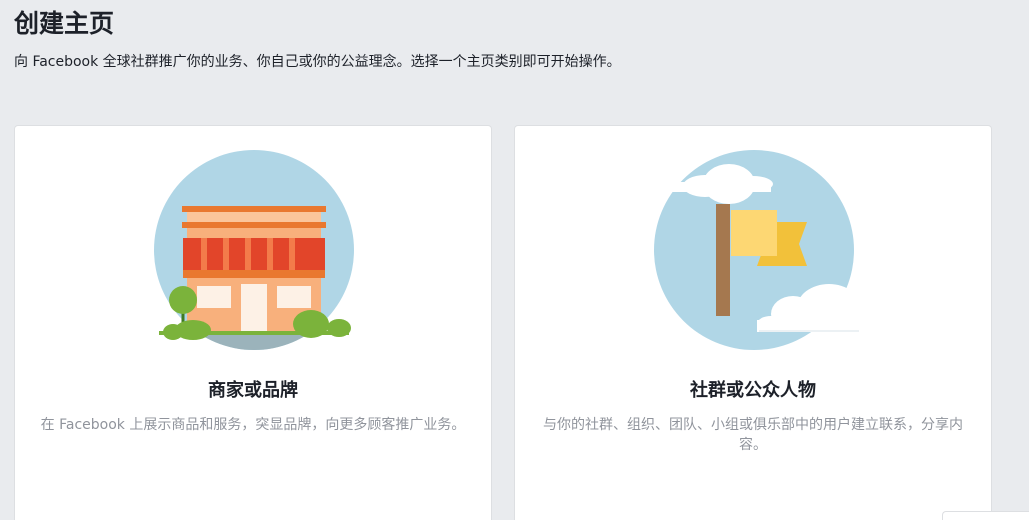 This screenshot has height=520, width=1029. Describe the element at coordinates (253, 390) in the screenshot. I see `card-heading: 商家或品牌` at that location.